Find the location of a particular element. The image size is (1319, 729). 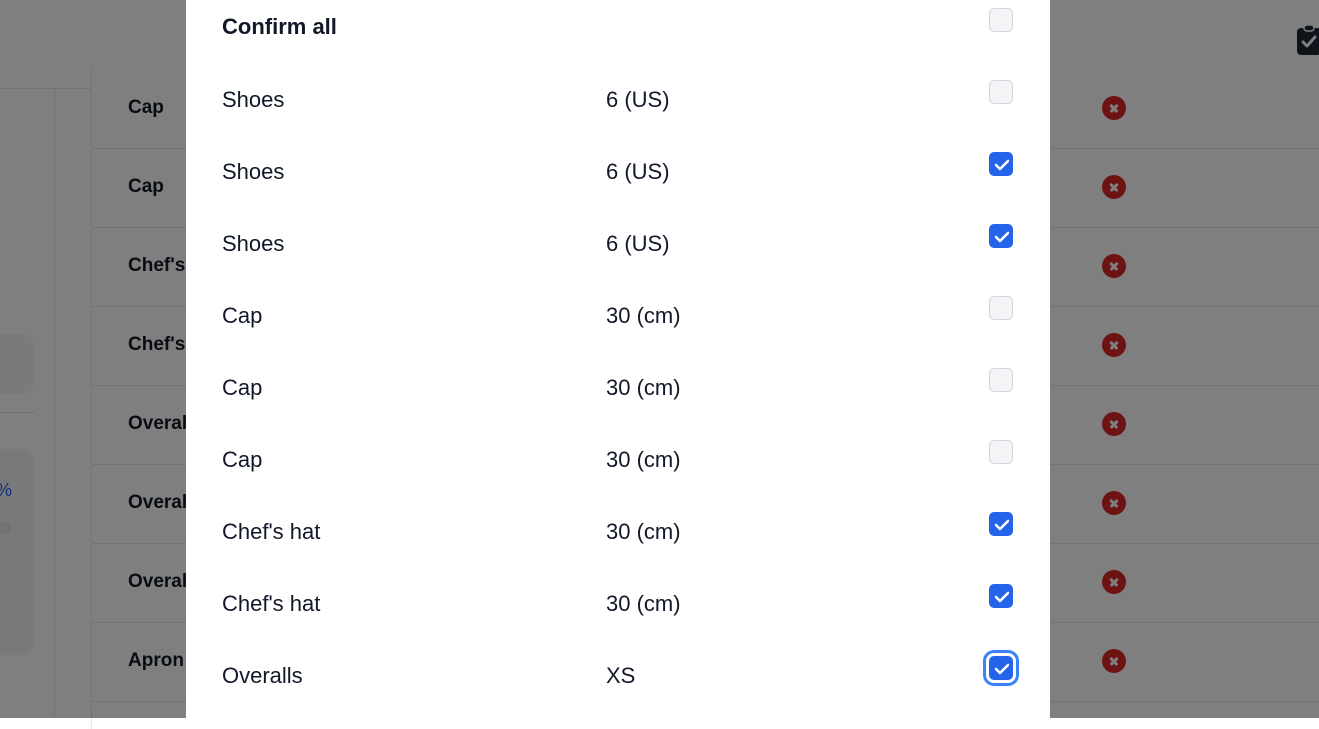

confirm-all-checkbox is located at coordinates (1001, 20).